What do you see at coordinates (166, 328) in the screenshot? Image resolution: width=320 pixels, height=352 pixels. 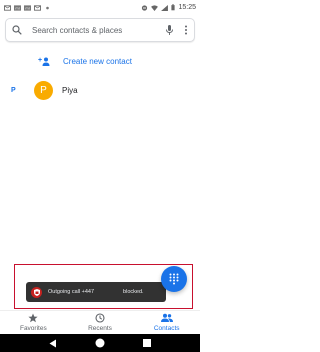 I see `tab-contacts-label: Contacts` at bounding box center [166, 328].